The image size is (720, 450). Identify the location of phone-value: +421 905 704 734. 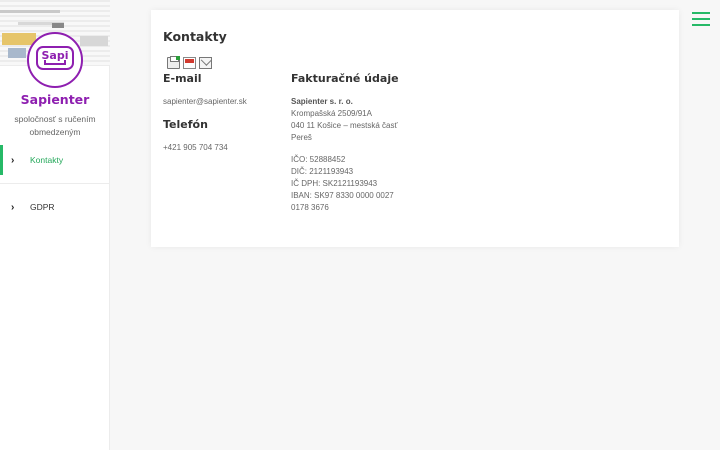
(195, 148).